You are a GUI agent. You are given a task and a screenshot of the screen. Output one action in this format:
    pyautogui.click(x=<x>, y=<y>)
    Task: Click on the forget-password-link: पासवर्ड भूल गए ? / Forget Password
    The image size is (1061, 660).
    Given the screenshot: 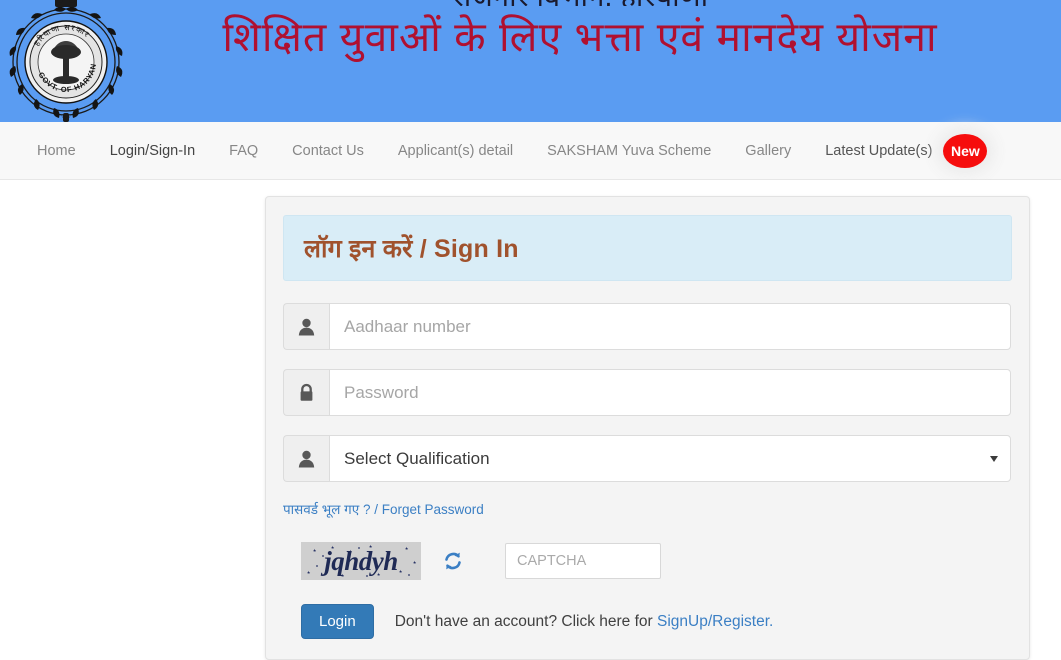 What is the action you would take?
    pyautogui.click(x=383, y=509)
    